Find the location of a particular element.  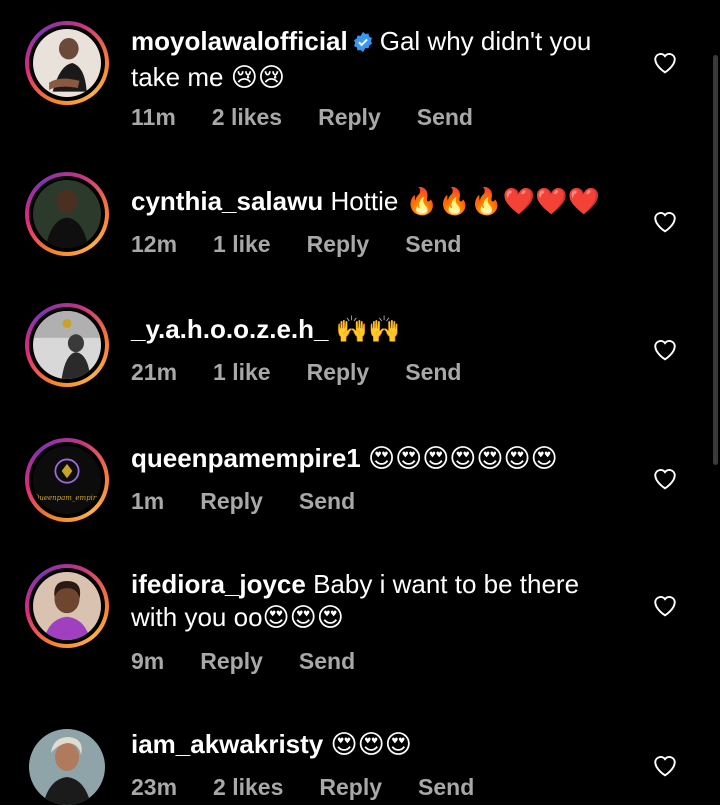

comment-time: 23m is located at coordinates (154, 787).